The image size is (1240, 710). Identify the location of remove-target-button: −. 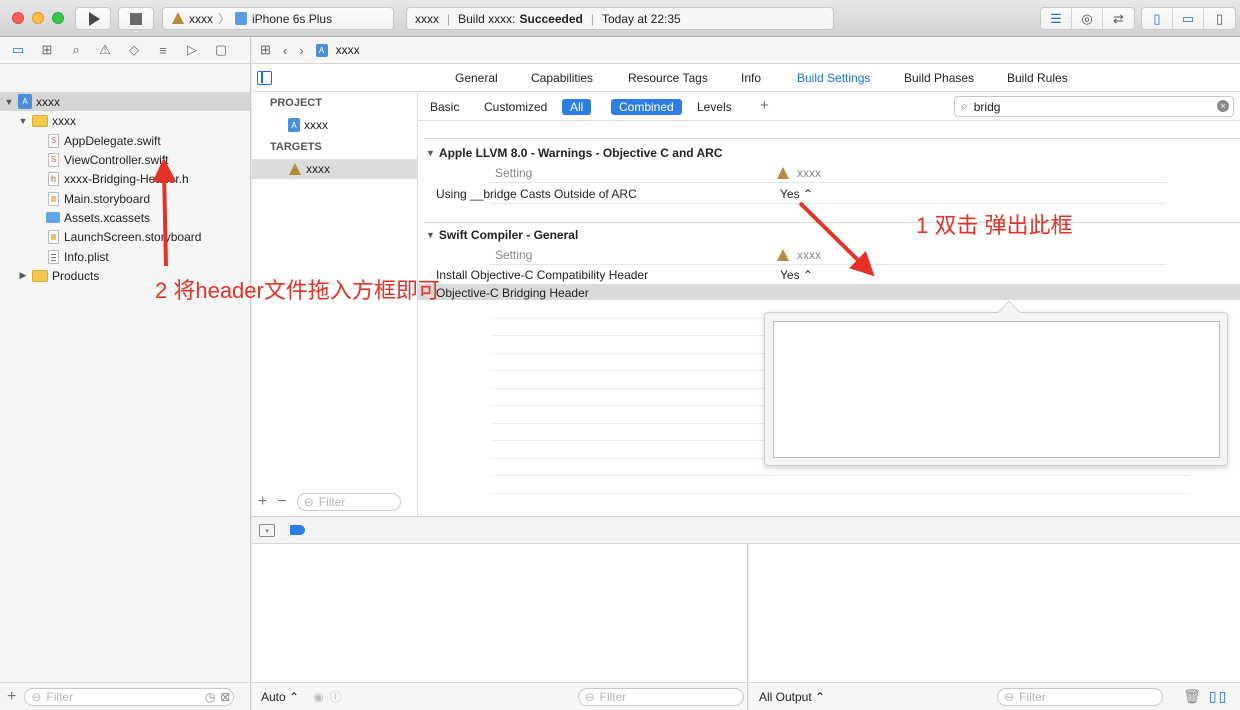
(281, 502).